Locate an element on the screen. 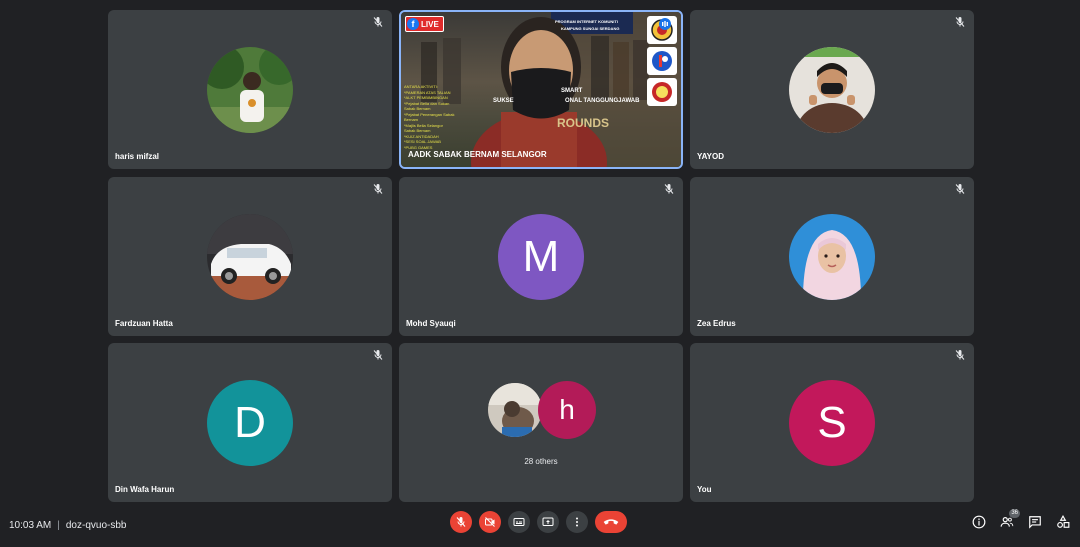  participant-tile-din-wafa-harun: D Din Wafa Harun is located at coordinates (250, 422).